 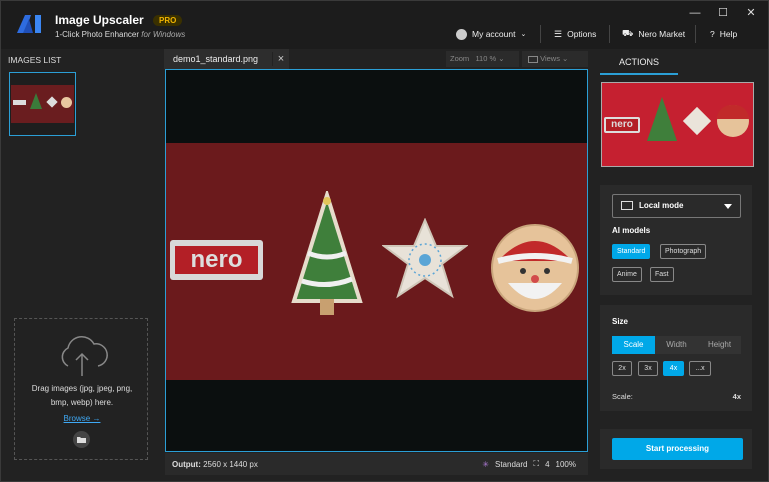 I want to click on cart-icon: ⛟, so click(x=628, y=33).